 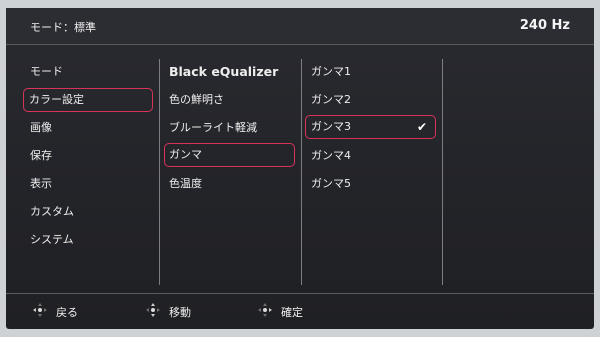 I want to click on color-item-gamma: ガンマ, so click(x=229, y=155).